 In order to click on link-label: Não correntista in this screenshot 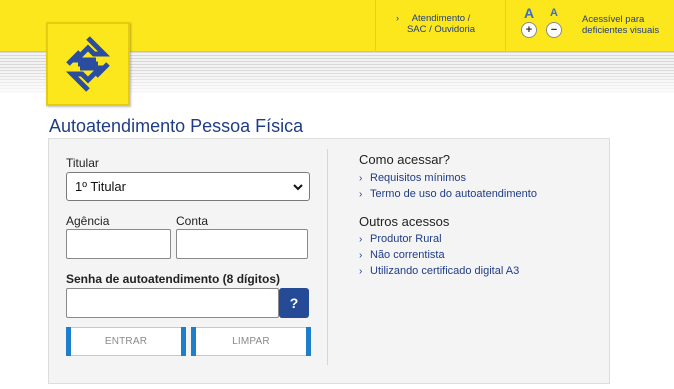, I will do `click(407, 255)`.